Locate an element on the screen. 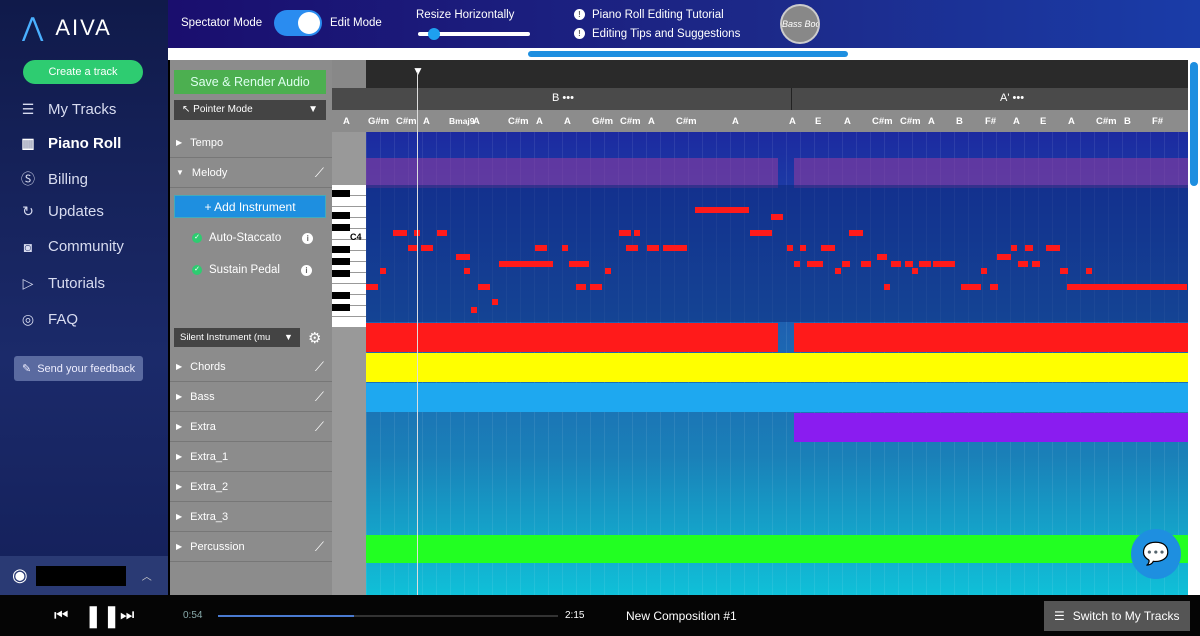 The height and width of the screenshot is (636, 1200). instrument-select: Silent Instrument (mu is located at coordinates (237, 337).